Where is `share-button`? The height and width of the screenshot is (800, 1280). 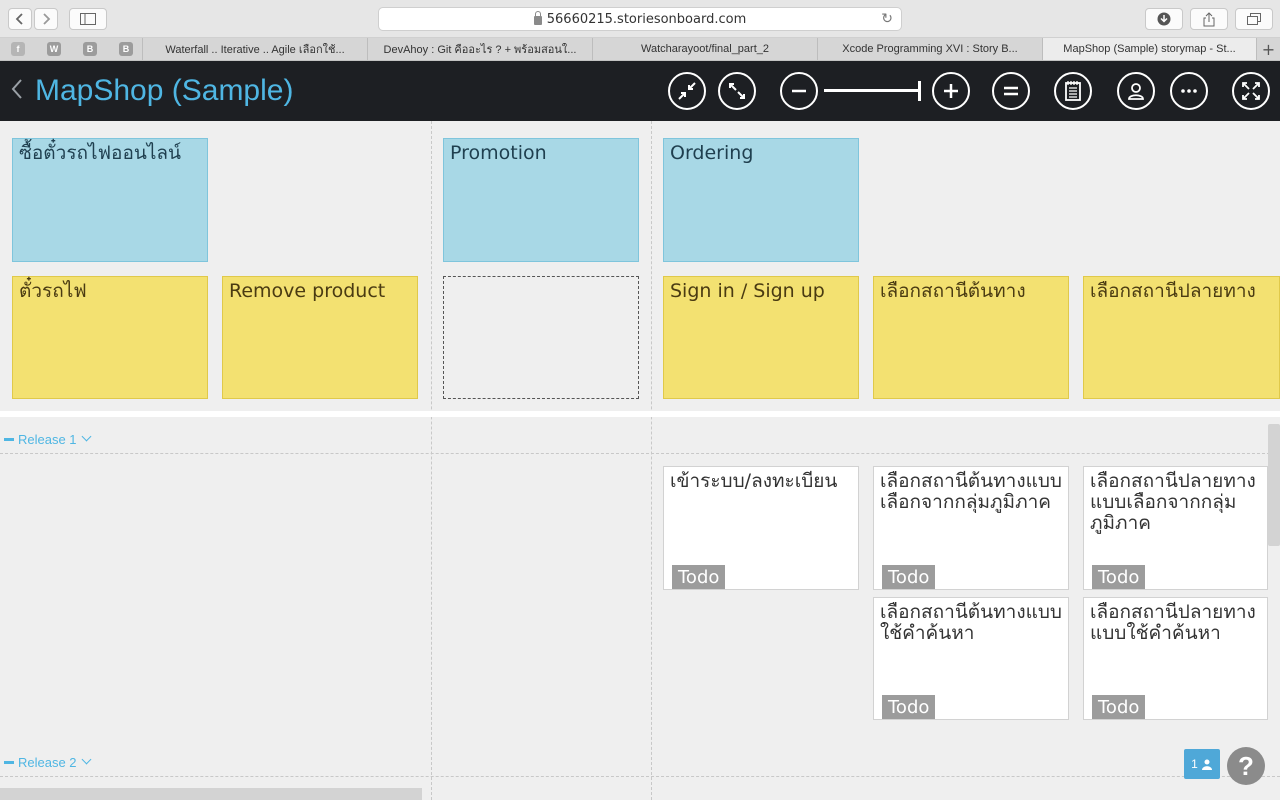 share-button is located at coordinates (1209, 19).